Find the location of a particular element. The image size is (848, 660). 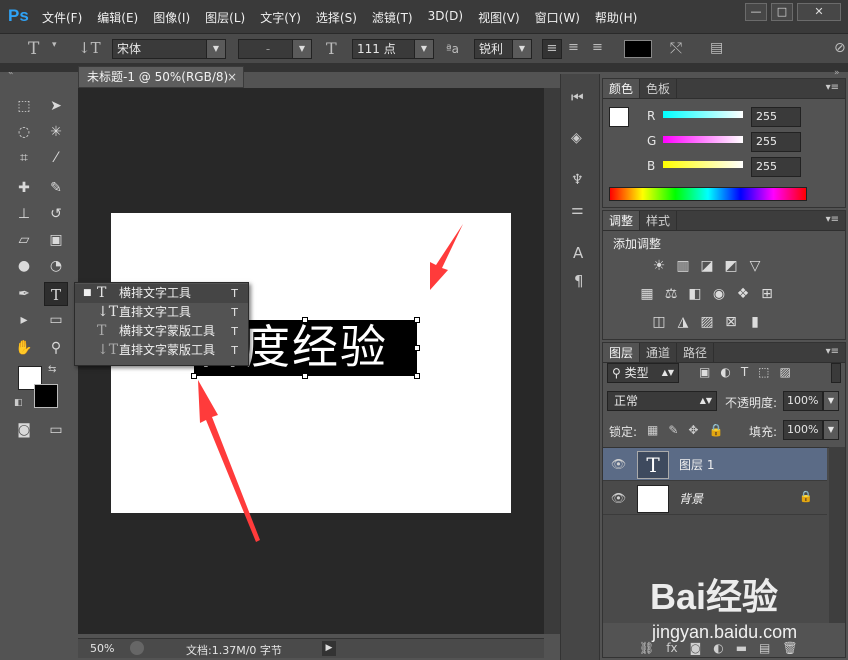

3d-panel-icon: ◈ is located at coordinates (576, 138).